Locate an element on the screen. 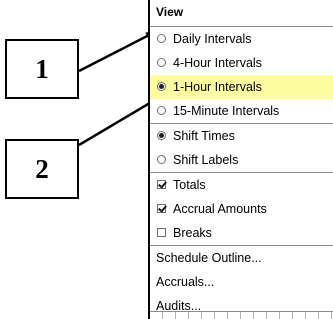 The image size is (333, 319). menu-title: View is located at coordinates (170, 12).